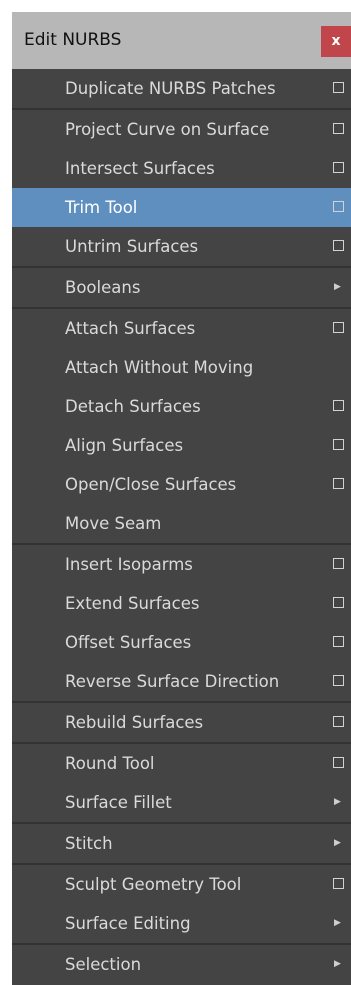  I want to click on close-button: x, so click(336, 41).